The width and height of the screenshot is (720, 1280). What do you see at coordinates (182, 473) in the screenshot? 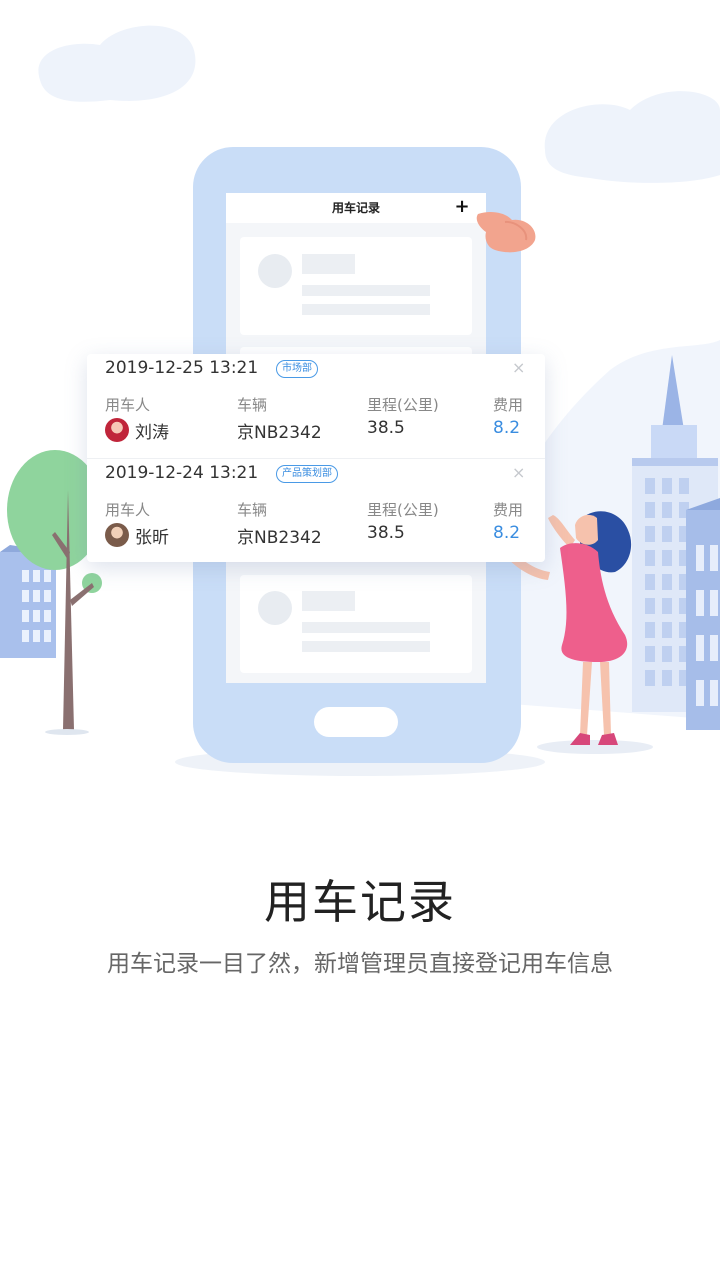
I see `record-datetime: 2019-12-24 13:21` at bounding box center [182, 473].